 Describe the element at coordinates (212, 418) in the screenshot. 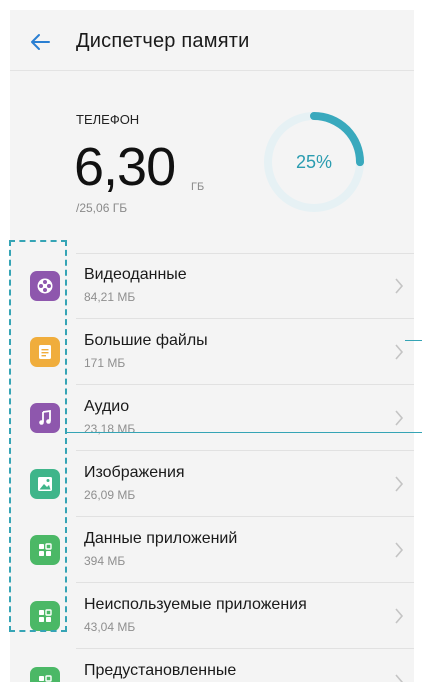

I see `list-item-audio: Аудио 23,18 МБ` at that location.